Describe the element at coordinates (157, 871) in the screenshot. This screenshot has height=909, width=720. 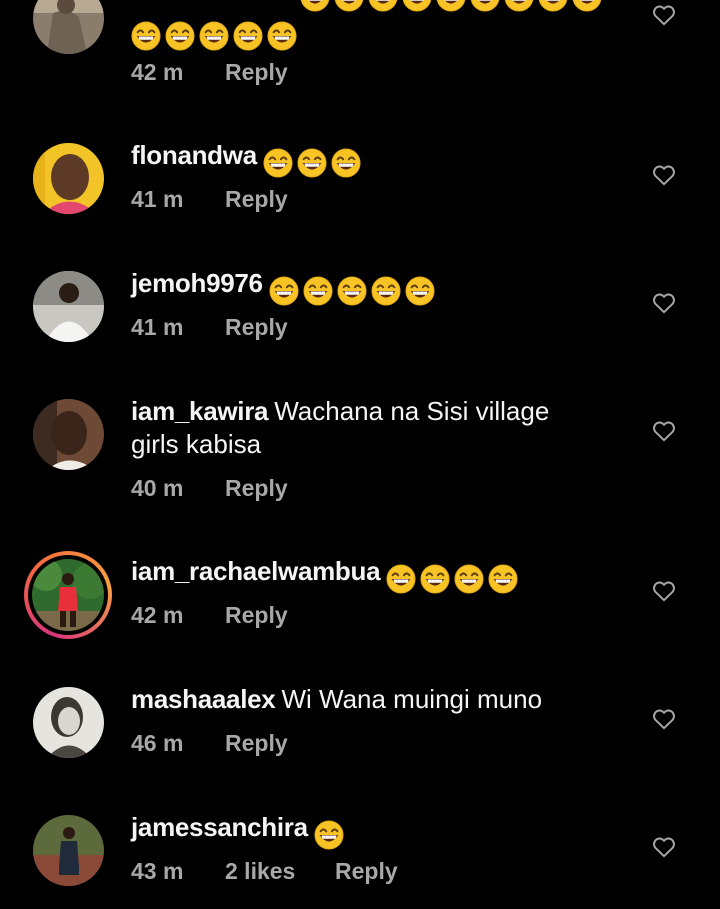
I see `comment-time: 43 m` at that location.